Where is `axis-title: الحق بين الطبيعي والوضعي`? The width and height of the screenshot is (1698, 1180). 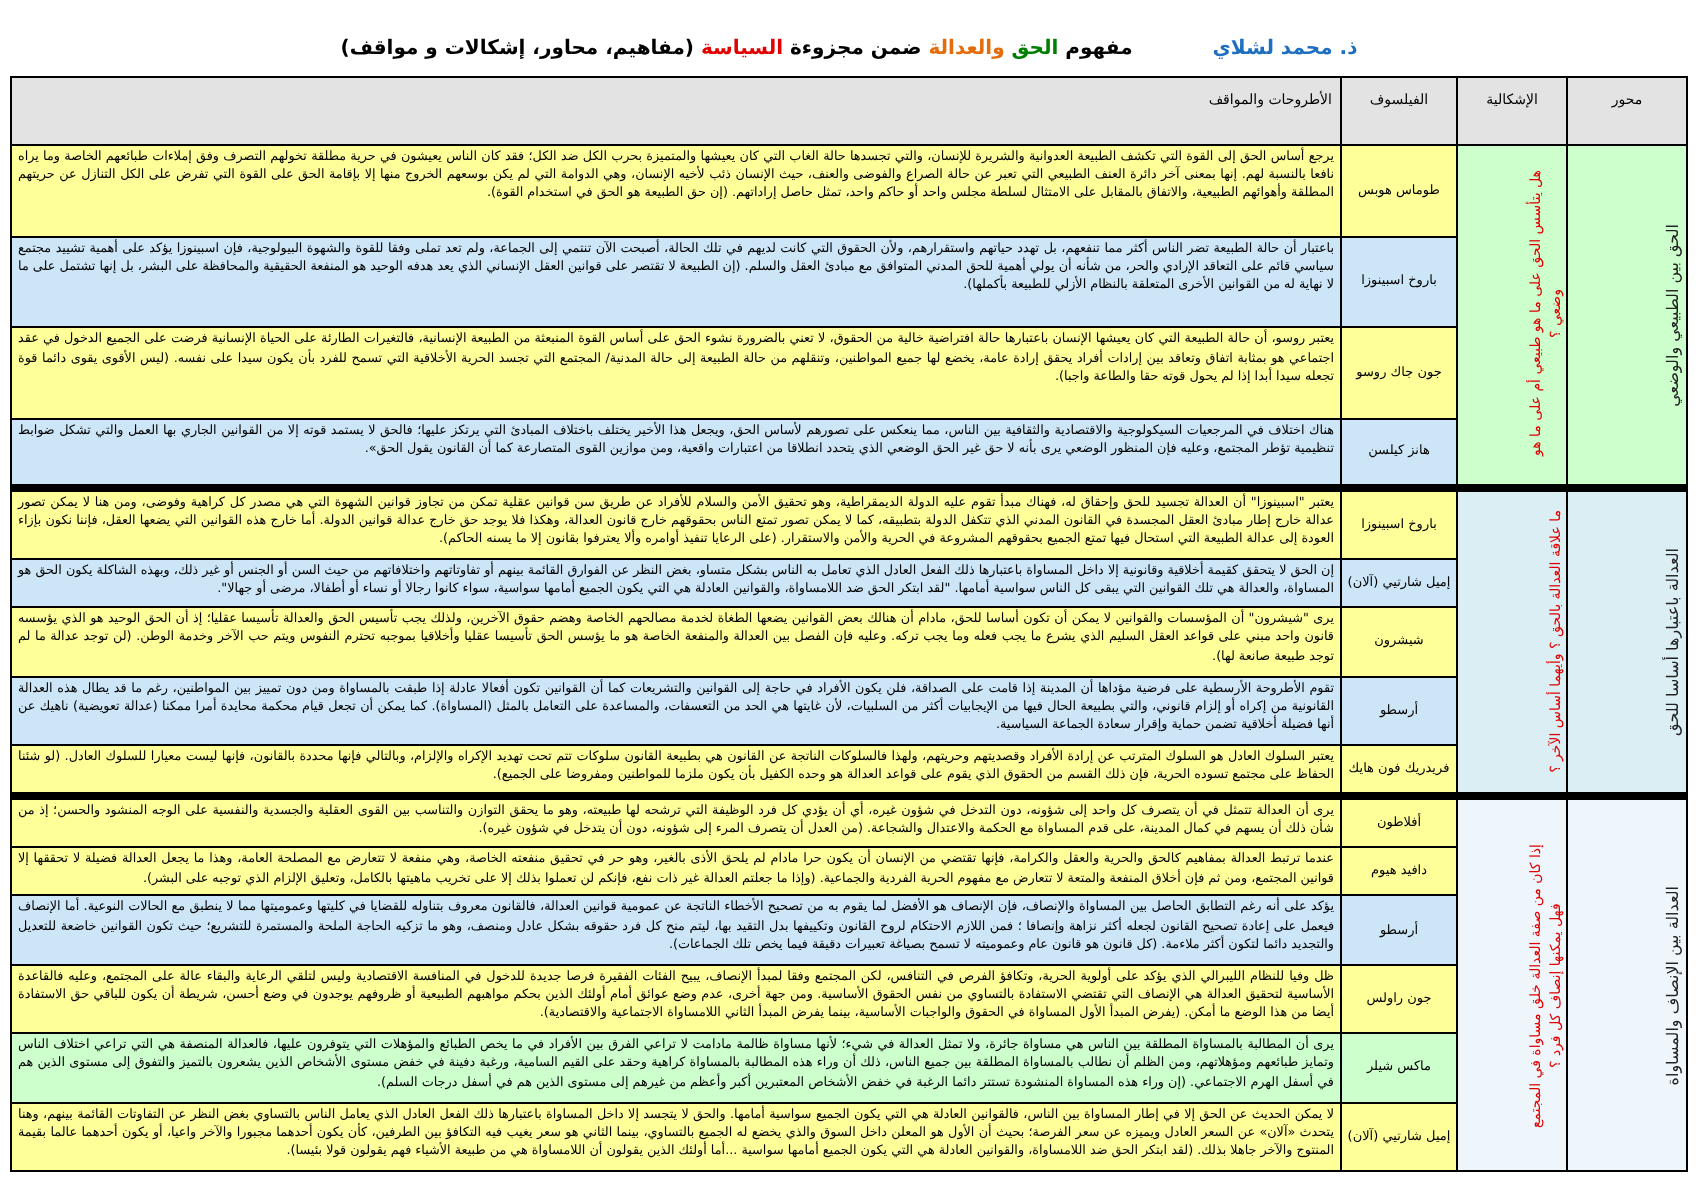
axis-title: الحق بين الطبيعي والوضعي is located at coordinates (1673, 315).